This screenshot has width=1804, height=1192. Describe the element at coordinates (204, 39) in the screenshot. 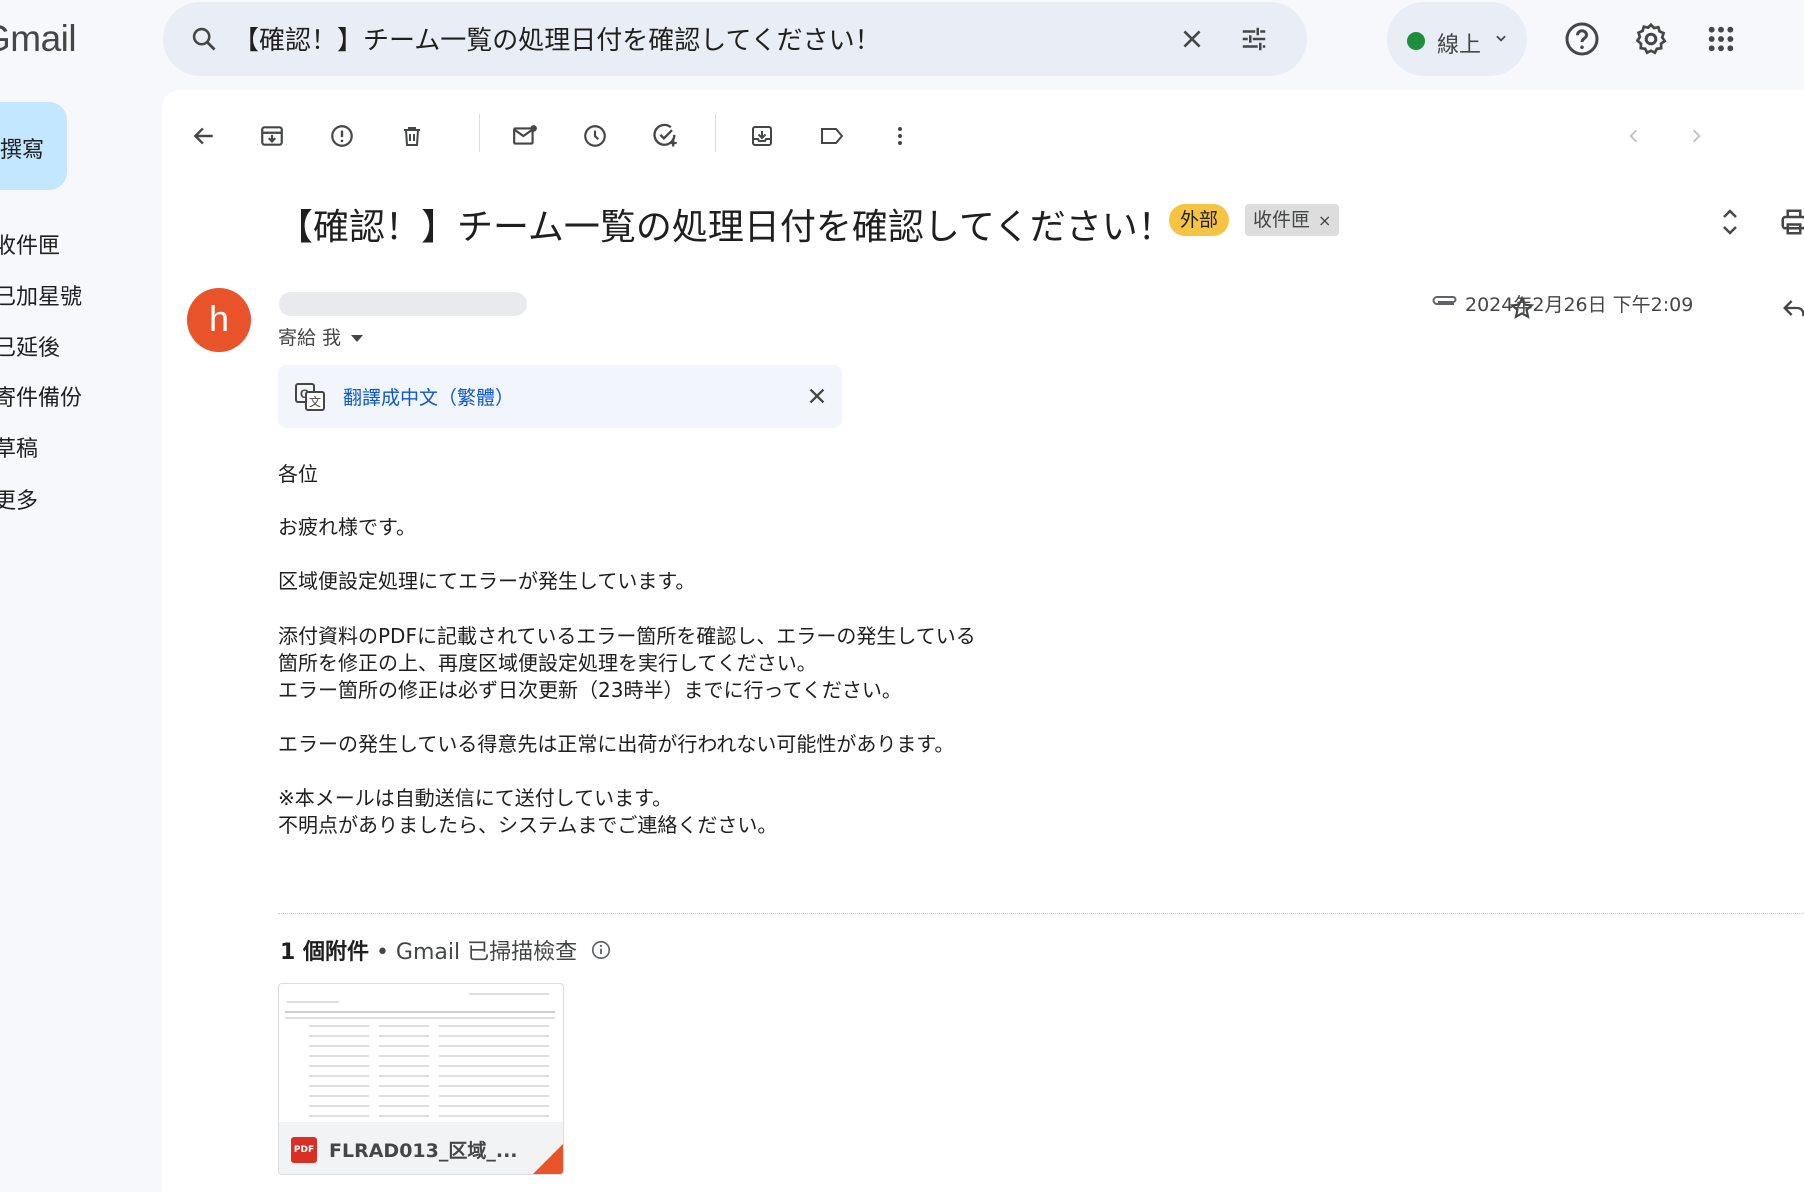

I see `search-icon` at that location.